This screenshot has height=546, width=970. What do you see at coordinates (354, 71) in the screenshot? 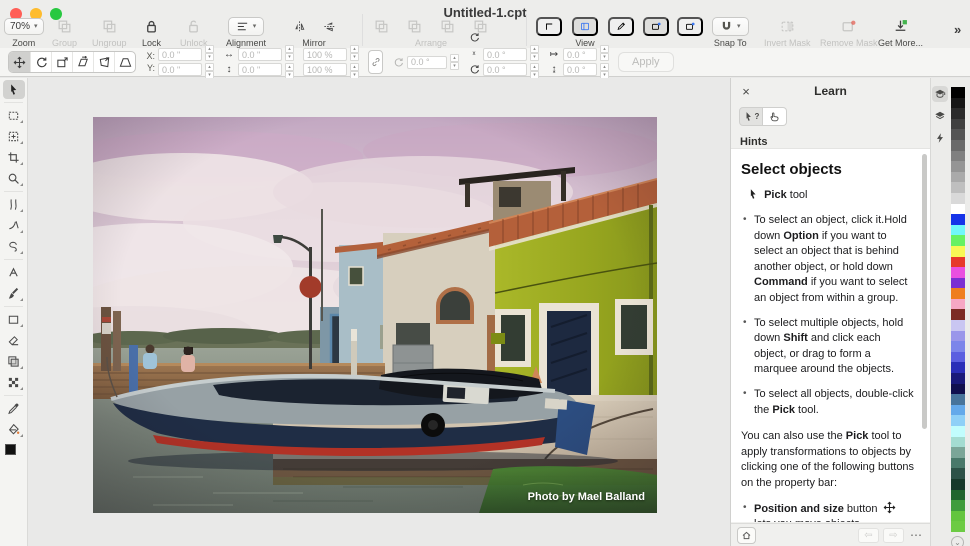
I see `scale-v-stepper: ▴ ▾` at bounding box center [354, 71].